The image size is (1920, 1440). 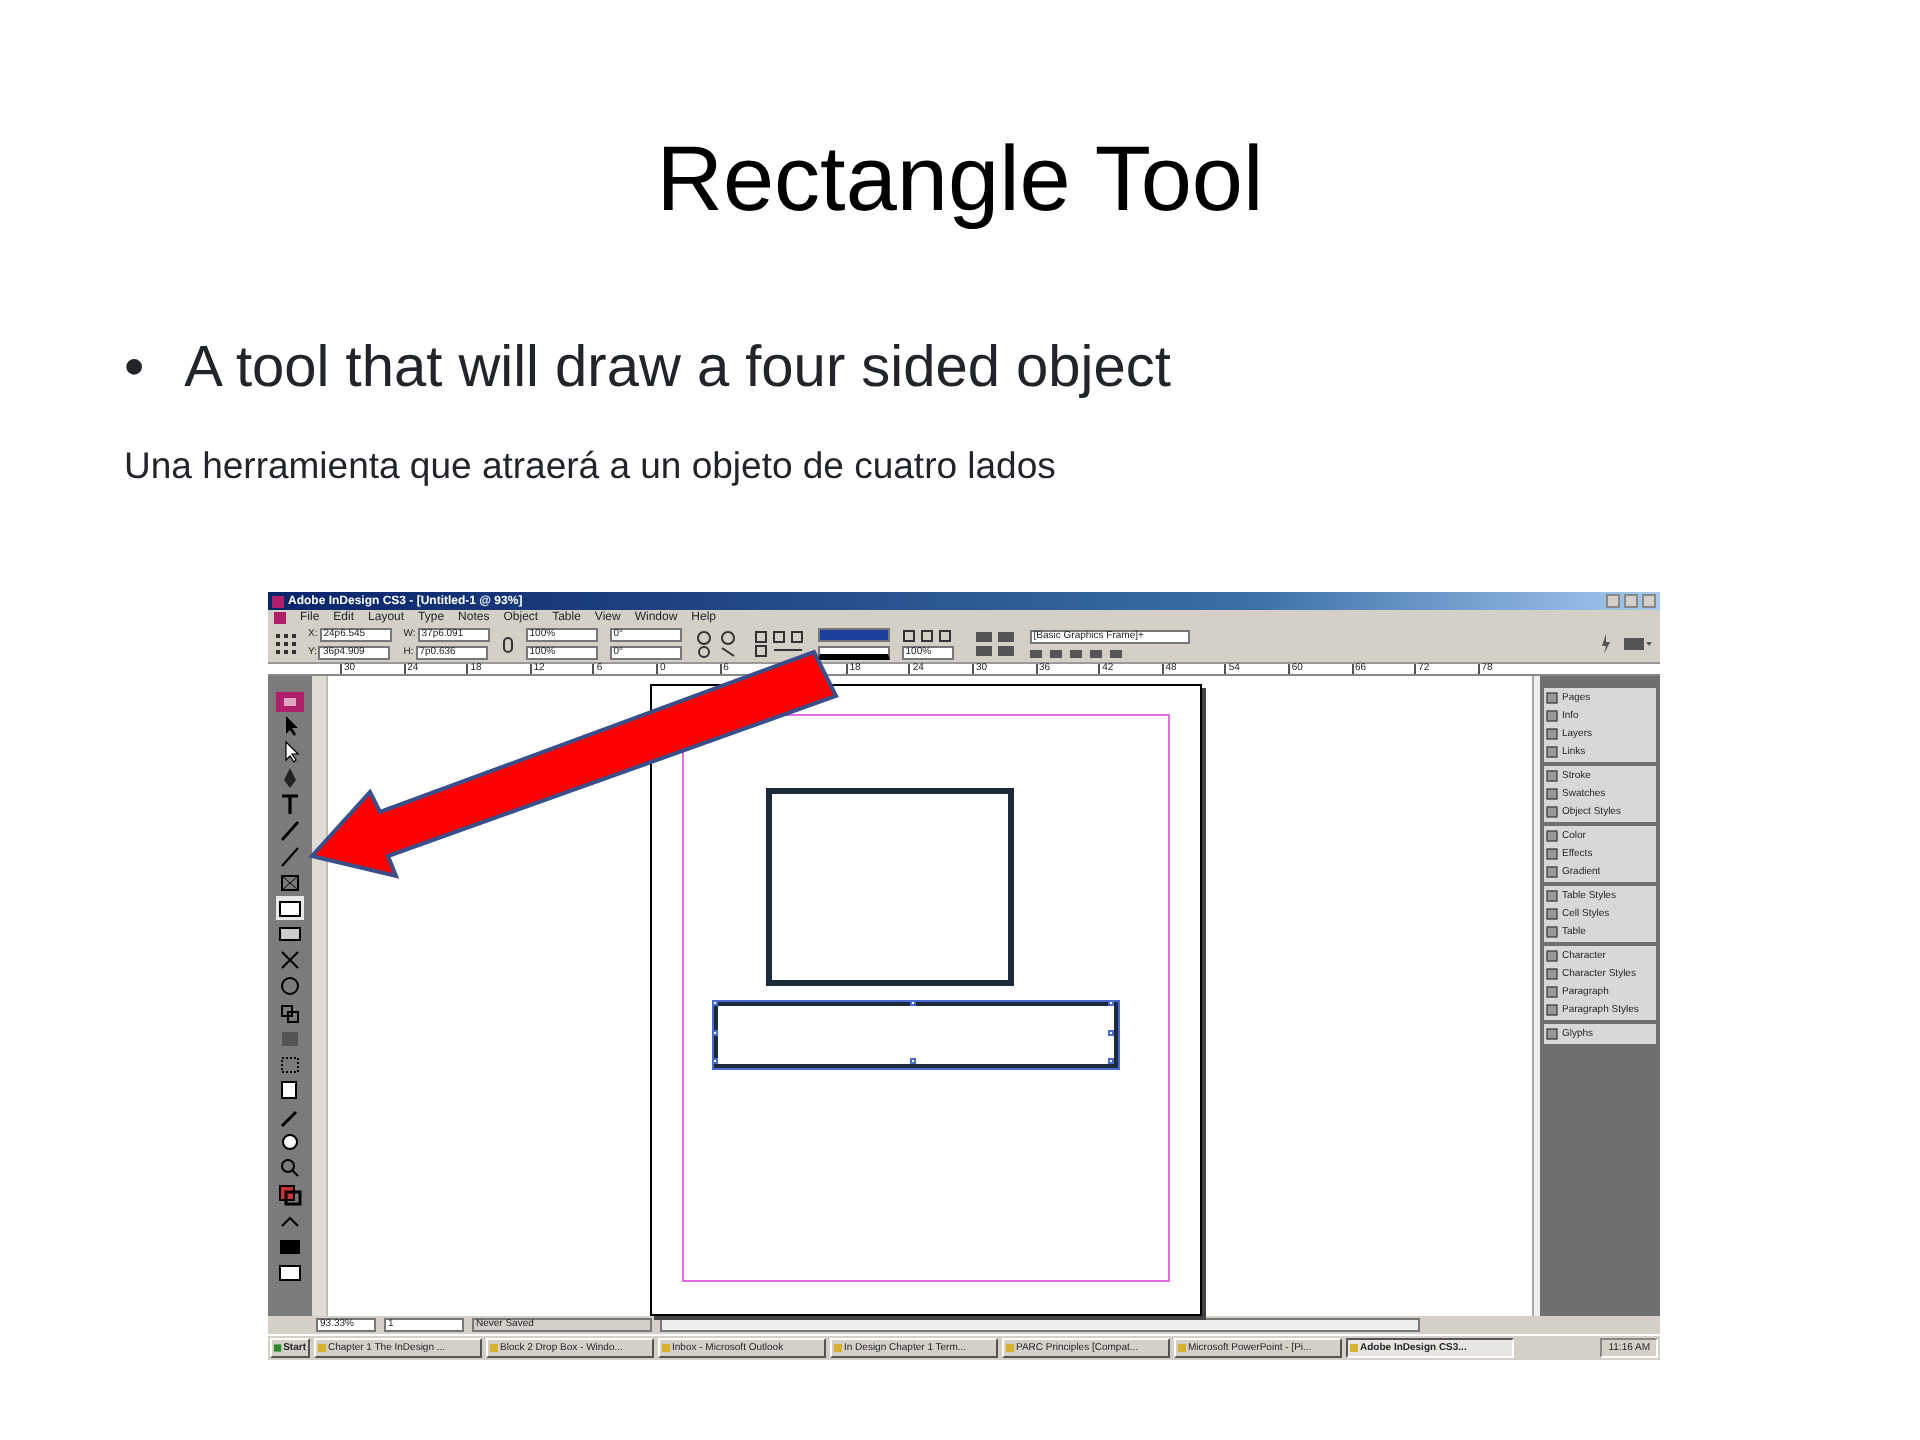 What do you see at coordinates (290, 1194) in the screenshot?
I see `fill-stroke-icon` at bounding box center [290, 1194].